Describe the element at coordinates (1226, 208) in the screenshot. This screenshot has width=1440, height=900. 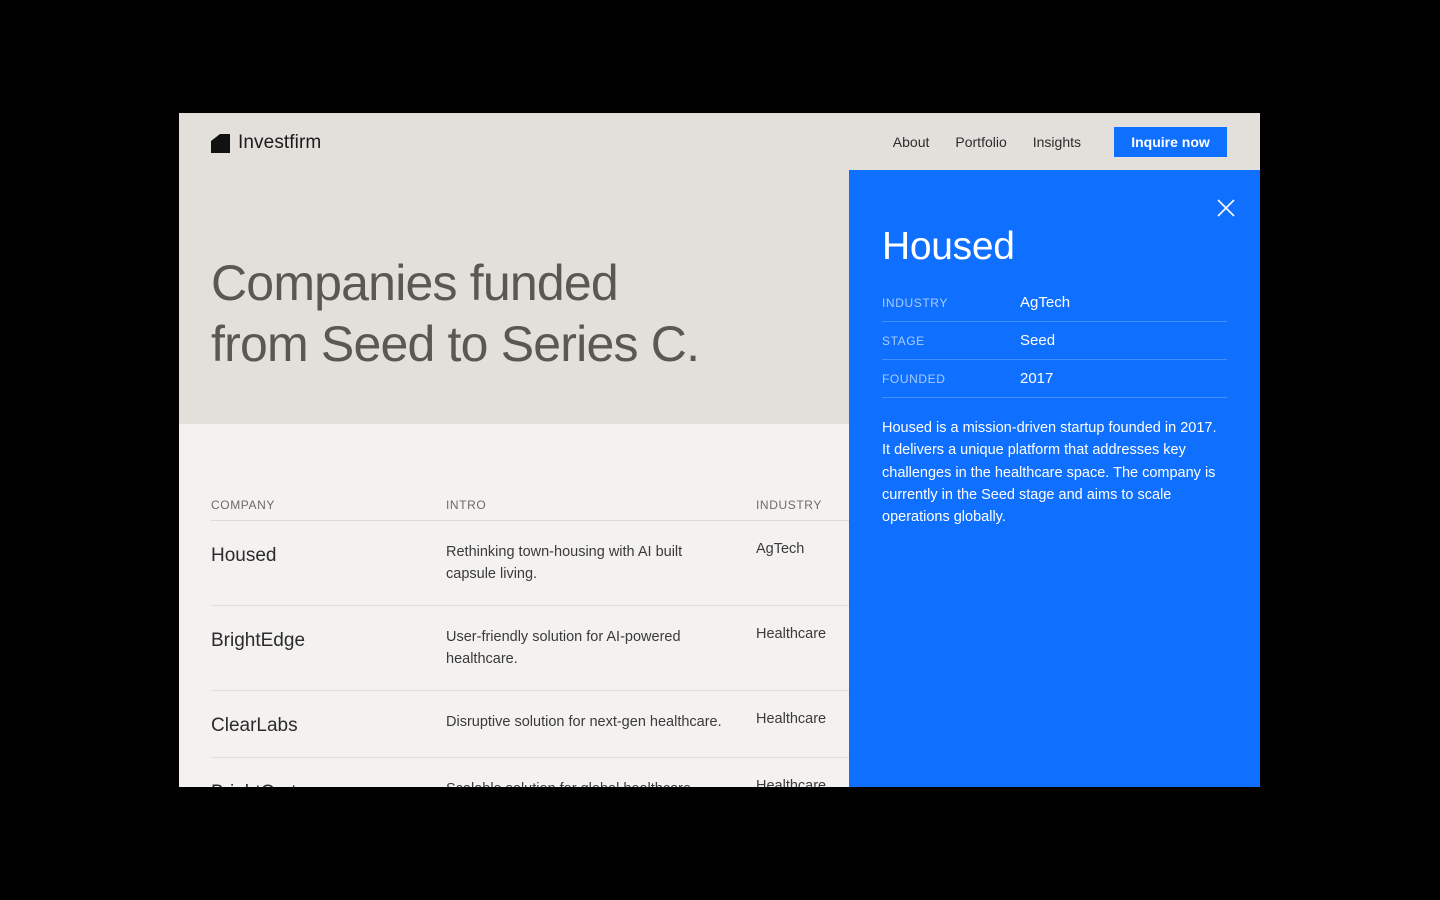
I see `close-icon` at that location.